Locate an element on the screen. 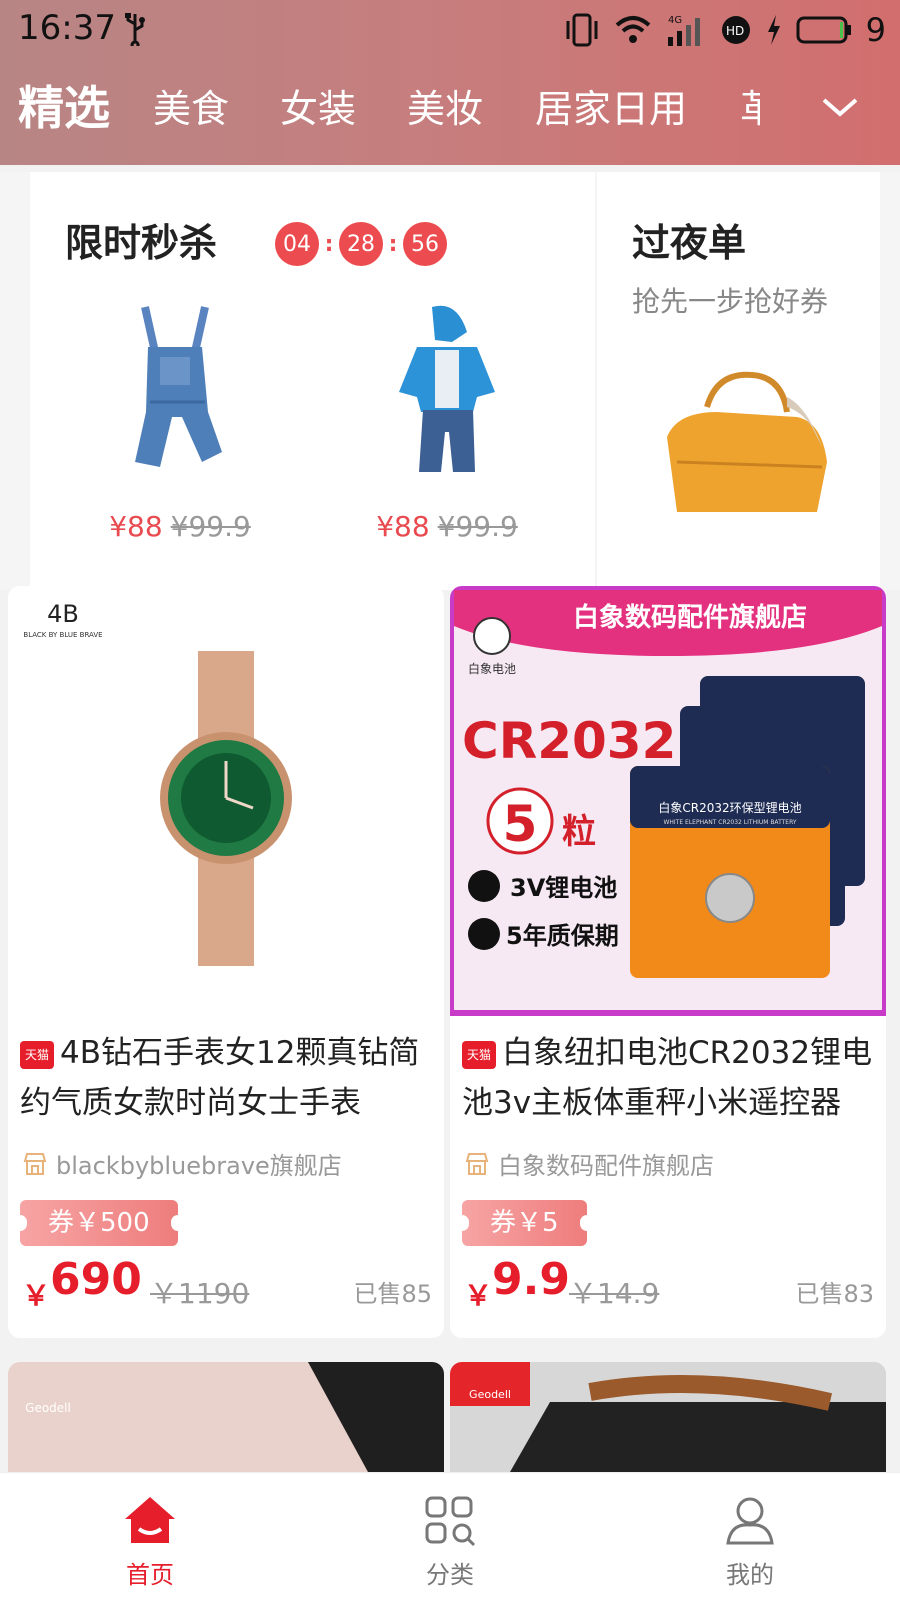  svg-text: 4G is located at coordinates (675, 20).